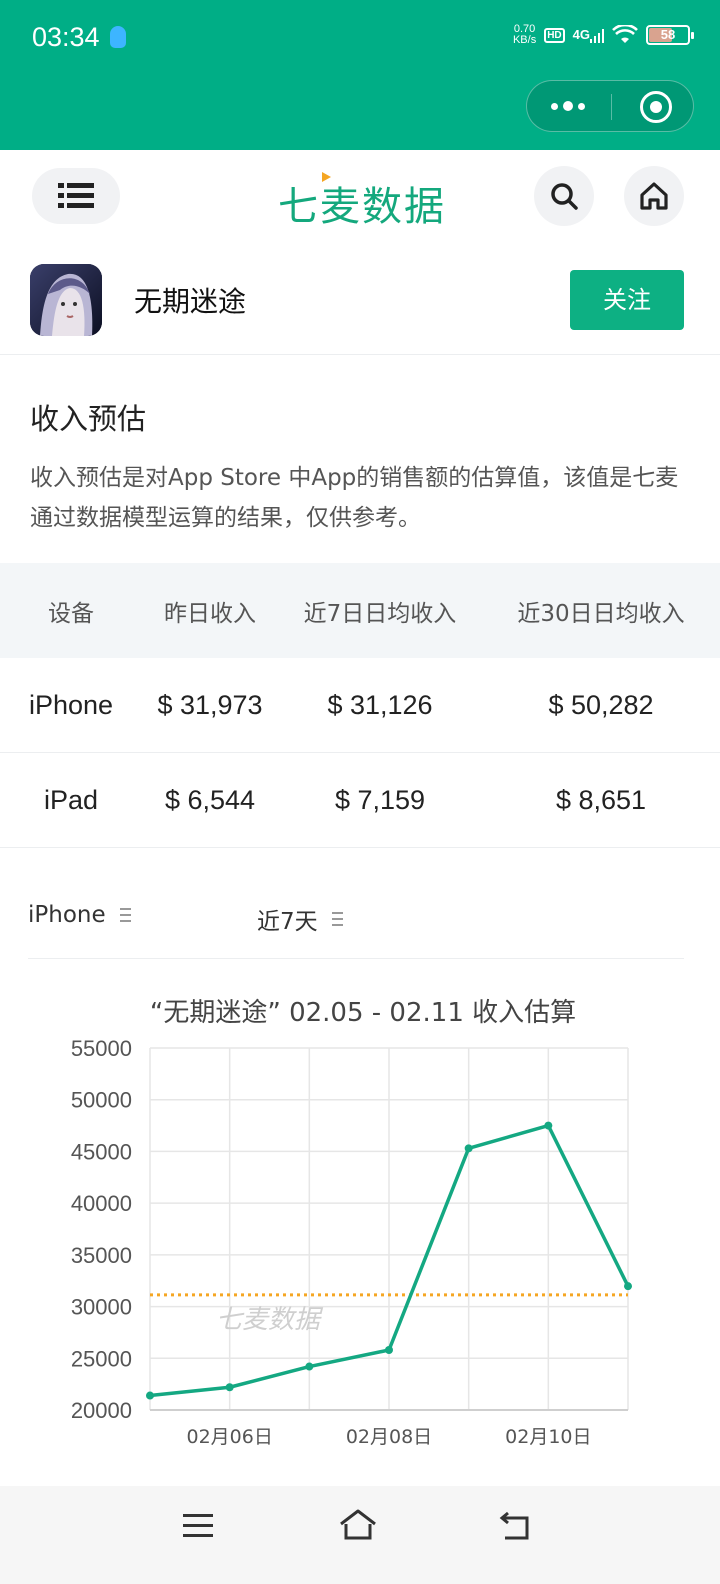 The image size is (720, 1584). I want to click on y-tick-label: 40000, so click(101, 1203).